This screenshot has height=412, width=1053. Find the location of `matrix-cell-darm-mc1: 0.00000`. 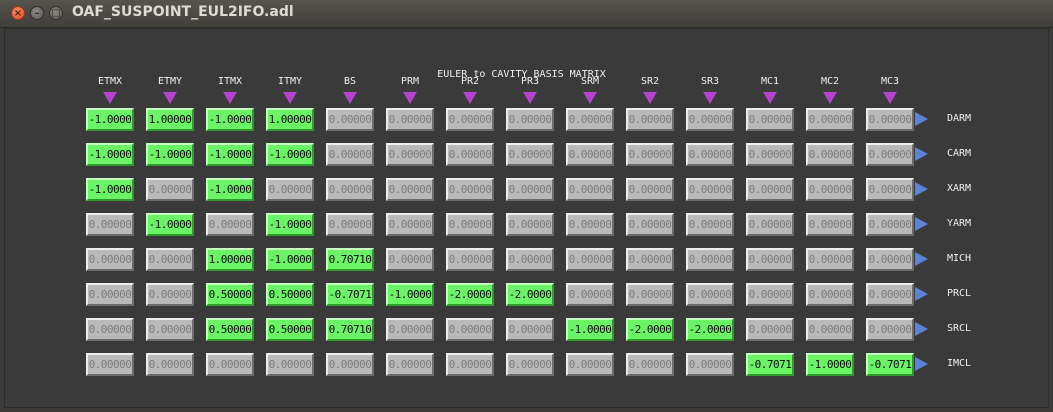

matrix-cell-darm-mc1: 0.00000 is located at coordinates (770, 119).